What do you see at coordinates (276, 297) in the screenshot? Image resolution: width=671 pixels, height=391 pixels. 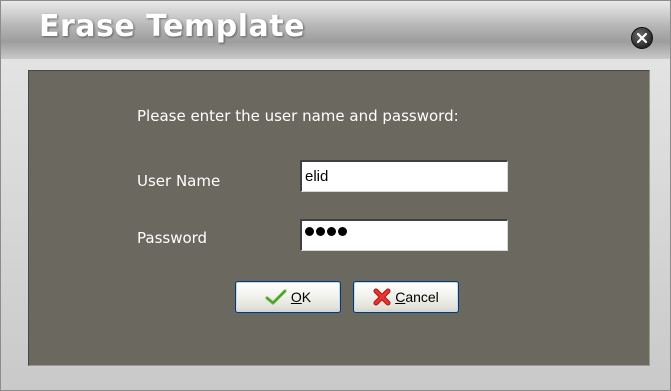 I see `checkmark-icon` at bounding box center [276, 297].